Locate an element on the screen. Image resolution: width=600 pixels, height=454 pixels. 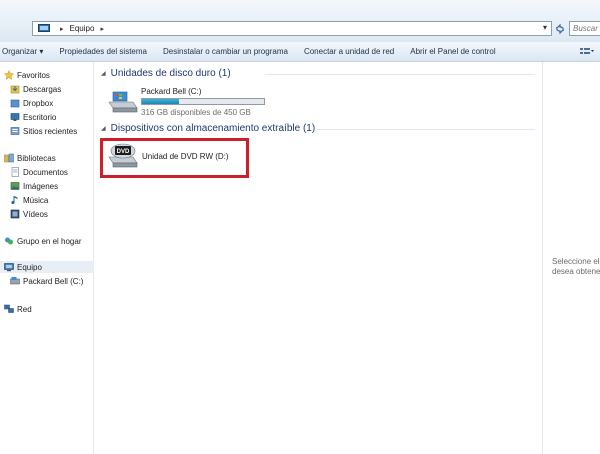
music-icon is located at coordinates (14, 200).